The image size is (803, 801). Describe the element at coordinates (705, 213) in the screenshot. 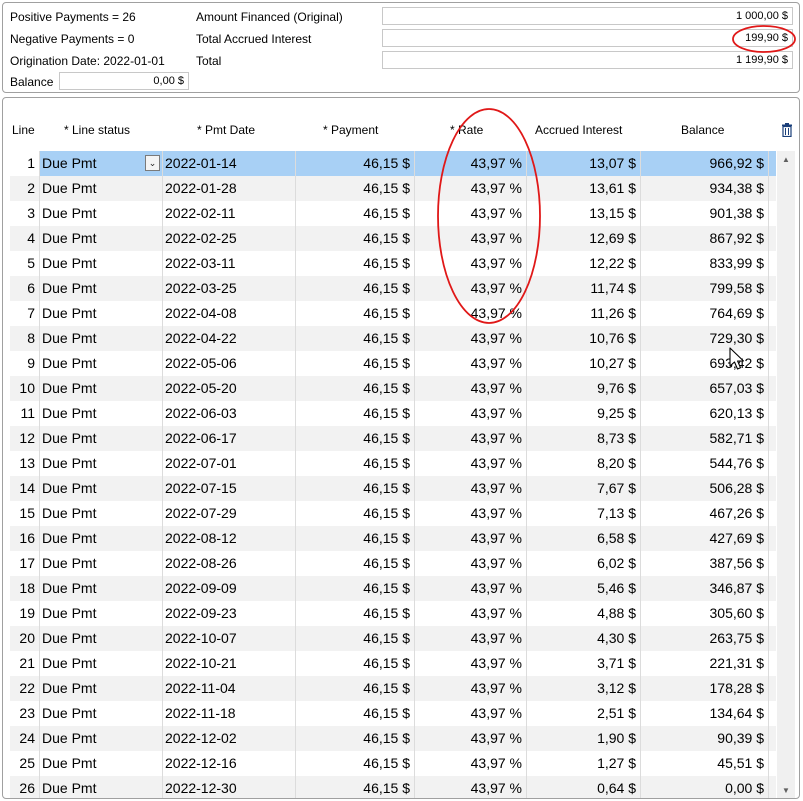

I see `cell-balance: 901,38 $` at that location.